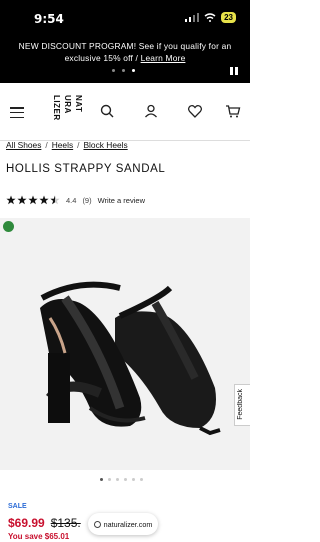  Describe the element at coordinates (192, 17) in the screenshot. I see `signal-icon` at that location.